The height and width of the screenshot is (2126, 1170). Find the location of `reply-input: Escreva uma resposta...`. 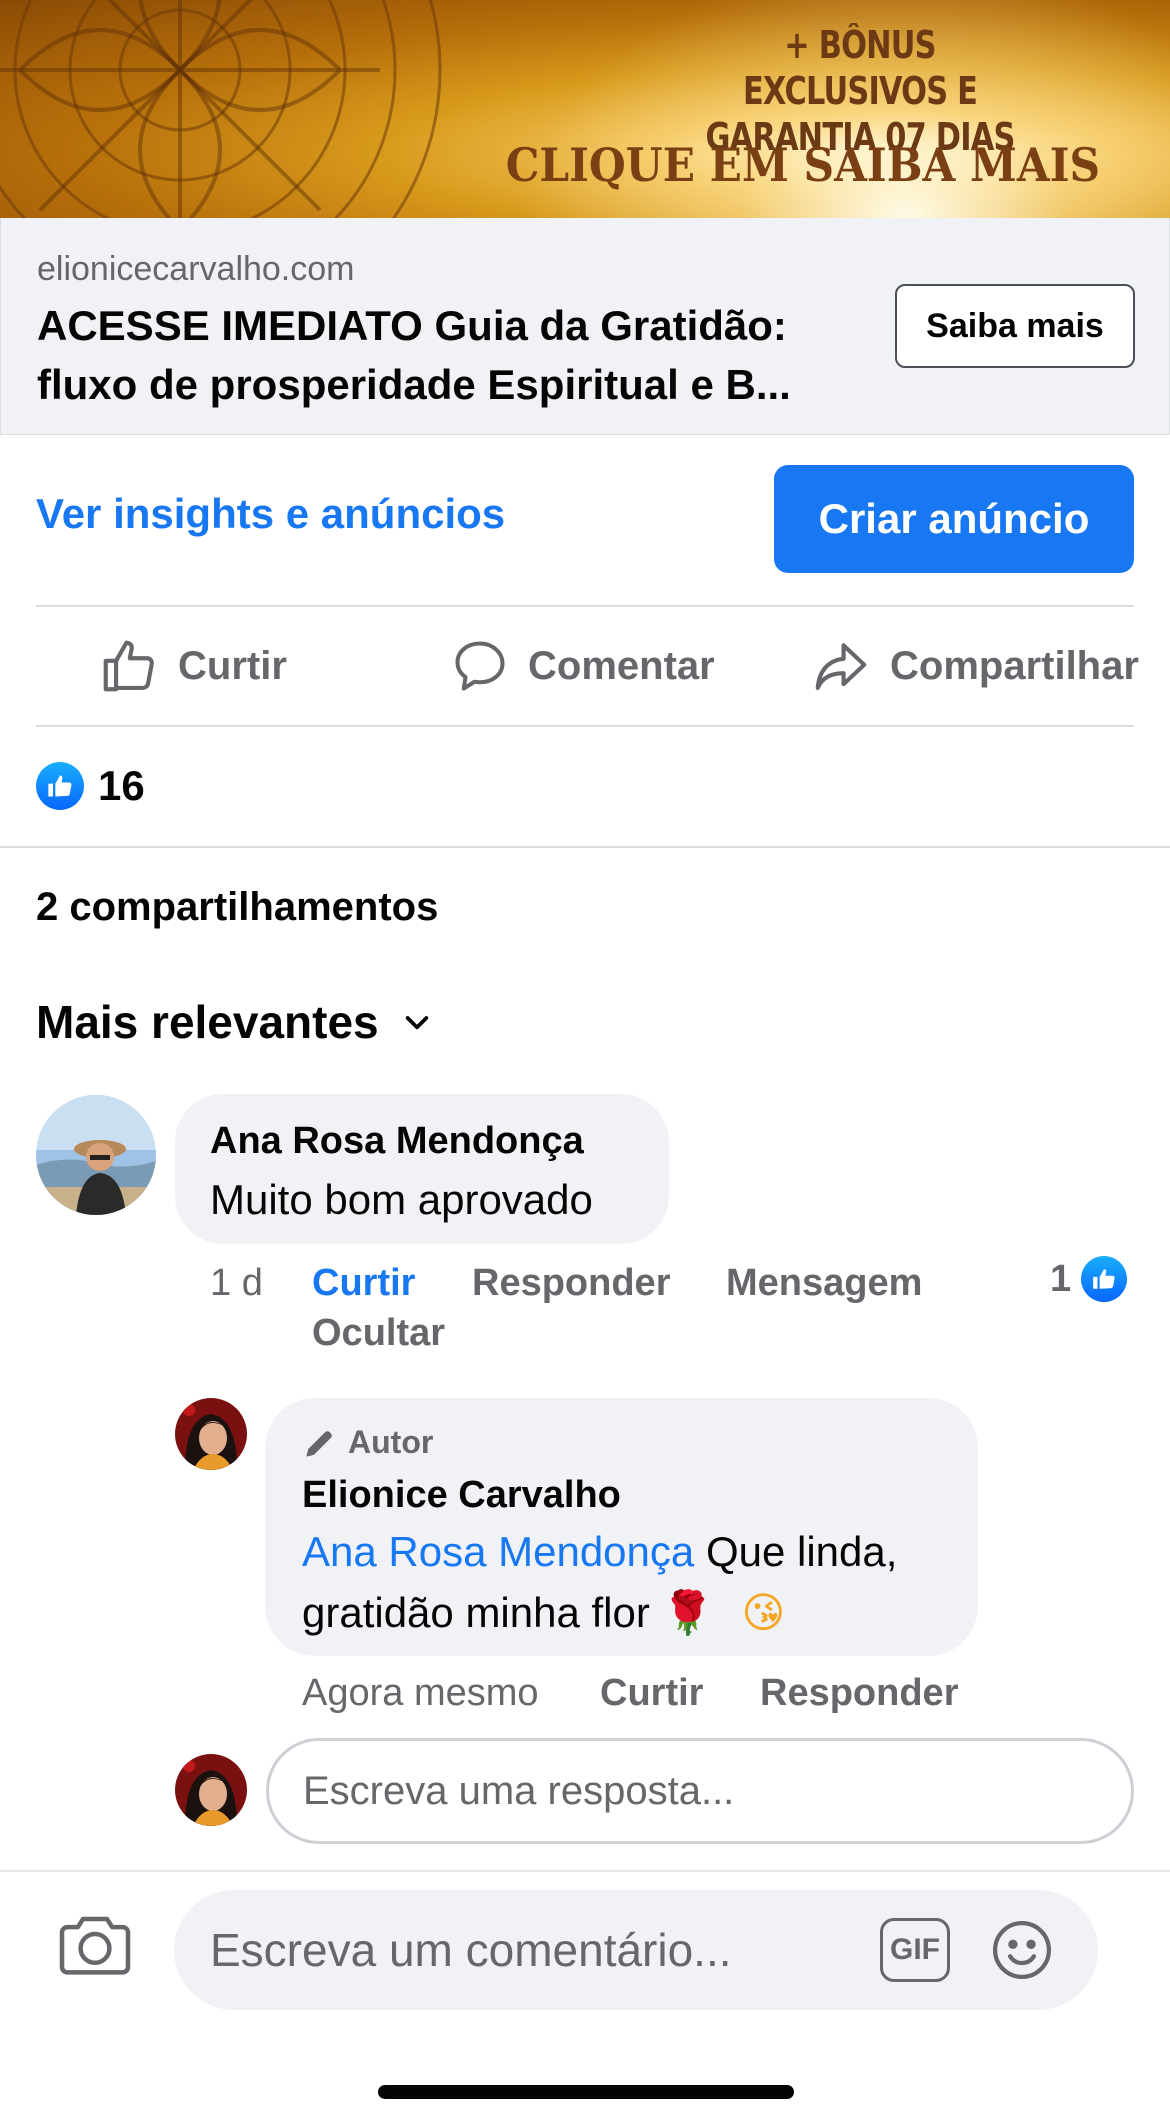

reply-input: Escreva uma resposta... is located at coordinates (700, 1791).